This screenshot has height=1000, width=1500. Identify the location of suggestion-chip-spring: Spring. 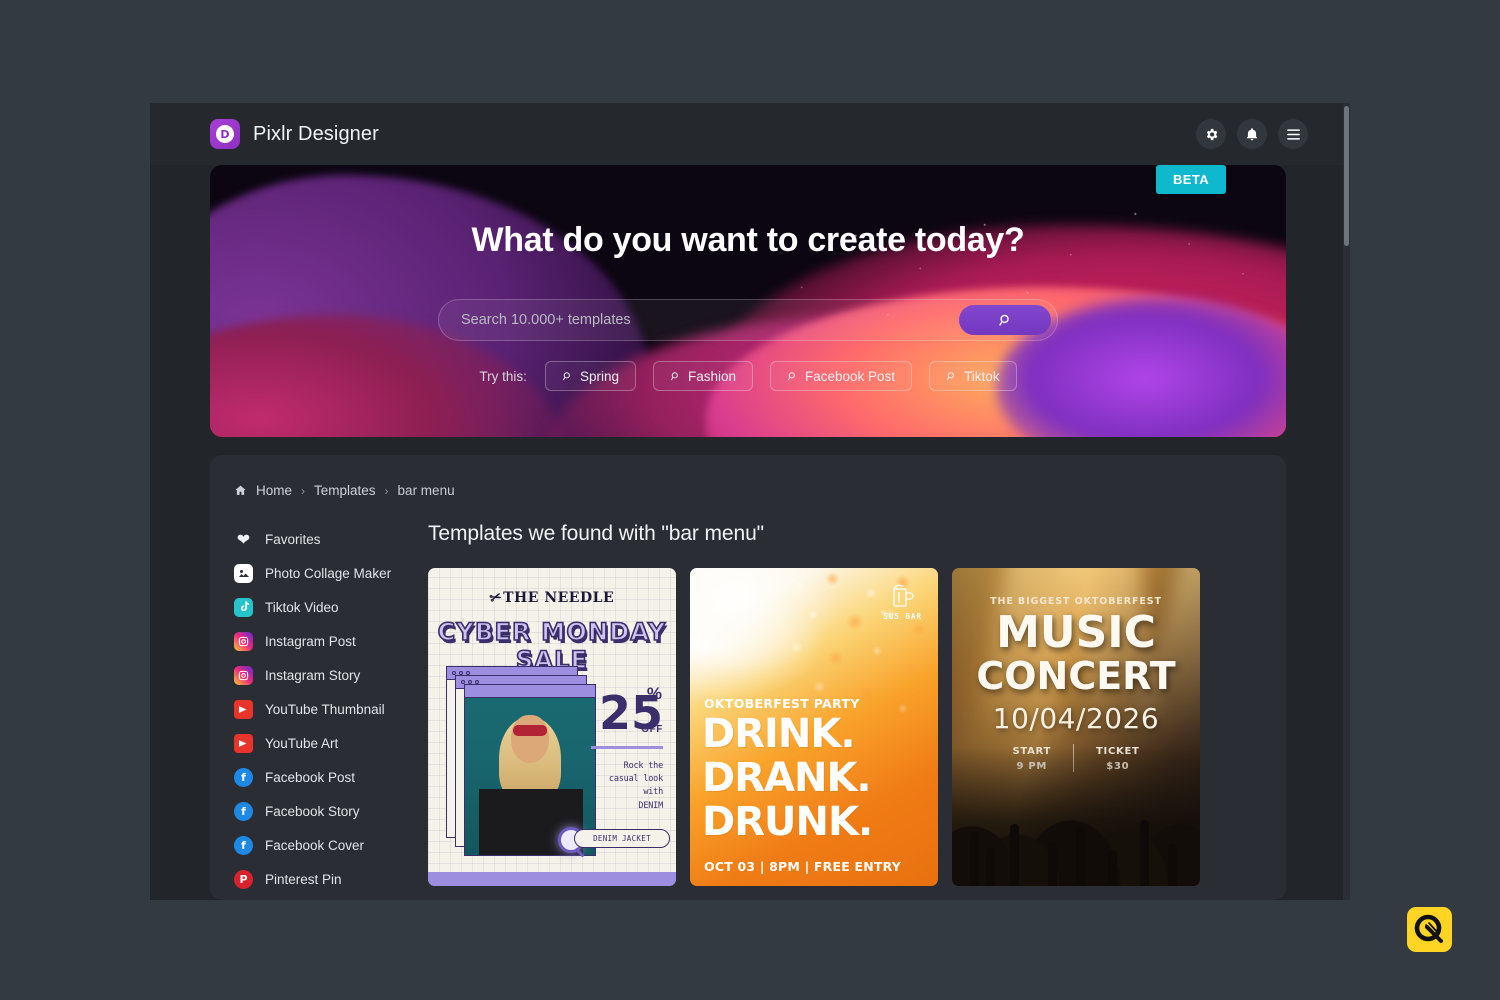
(590, 376).